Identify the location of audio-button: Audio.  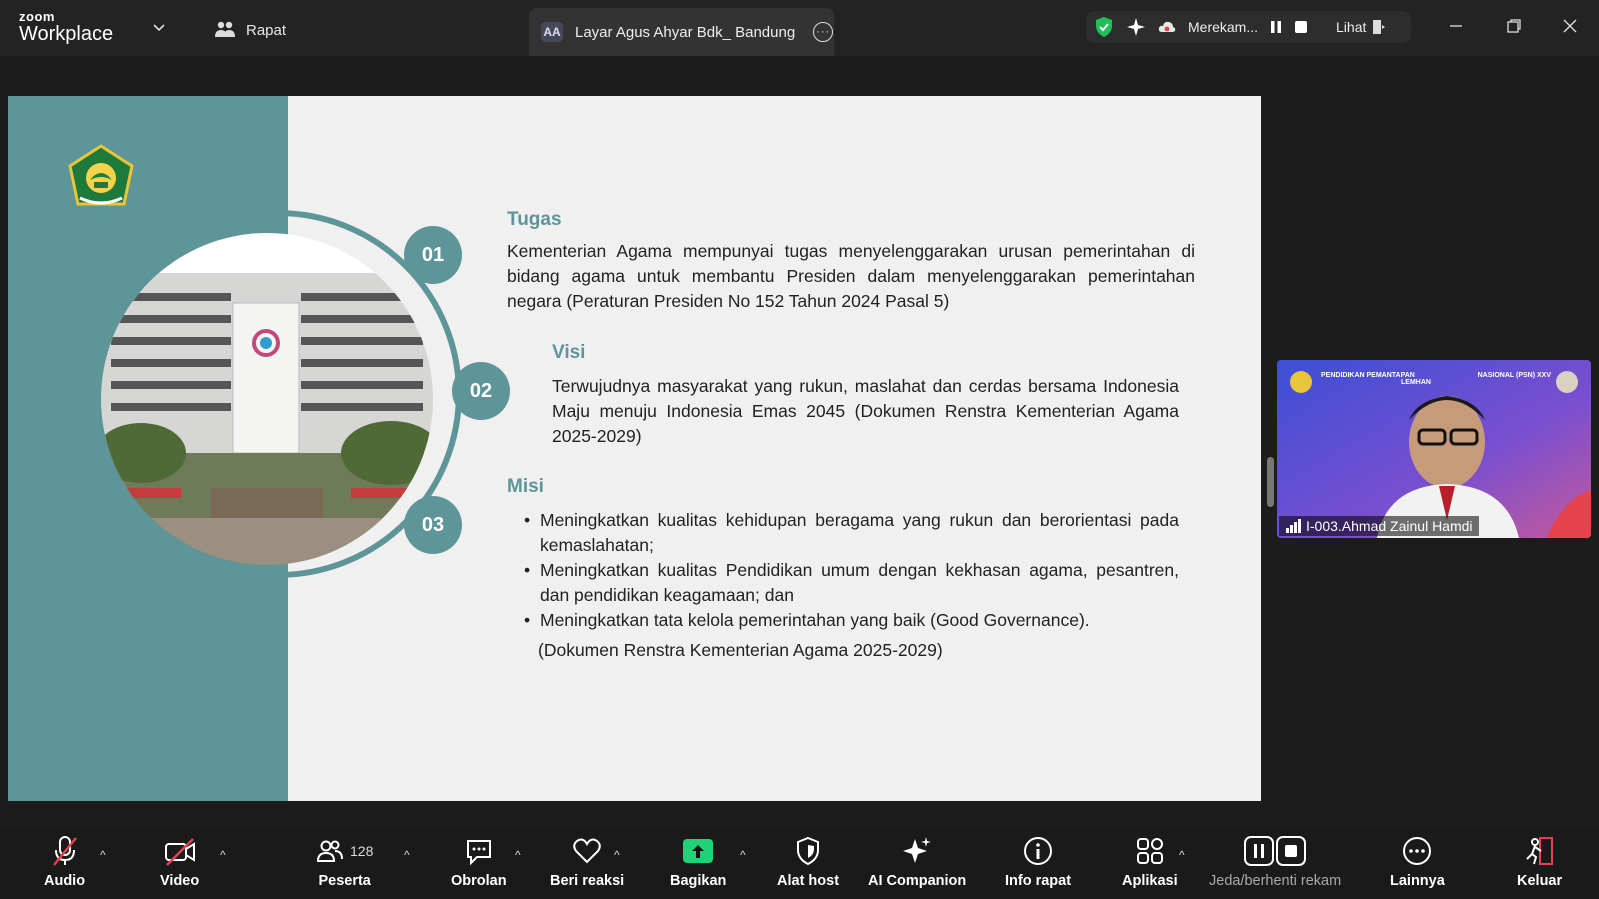
(64, 861).